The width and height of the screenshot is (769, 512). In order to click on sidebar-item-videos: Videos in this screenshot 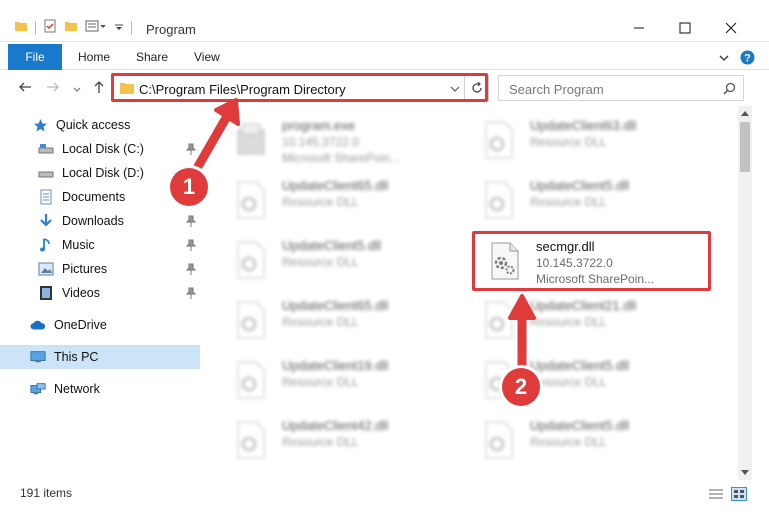, I will do `click(100, 293)`.